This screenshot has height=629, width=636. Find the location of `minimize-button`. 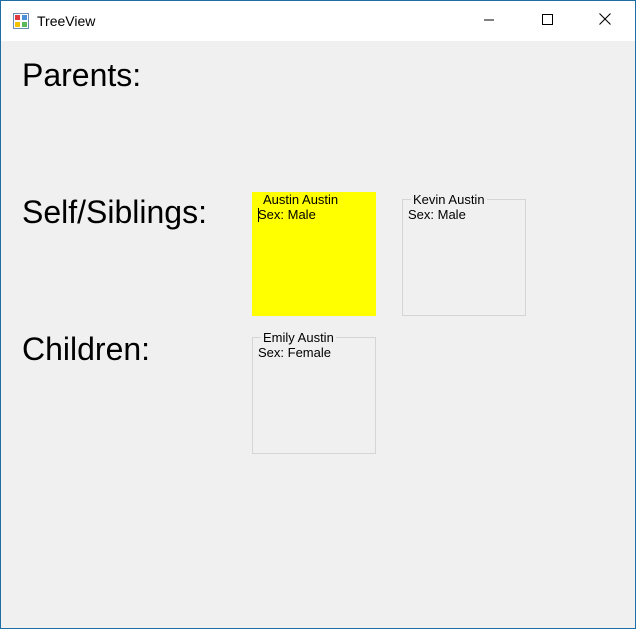

minimize-button is located at coordinates (489, 21).